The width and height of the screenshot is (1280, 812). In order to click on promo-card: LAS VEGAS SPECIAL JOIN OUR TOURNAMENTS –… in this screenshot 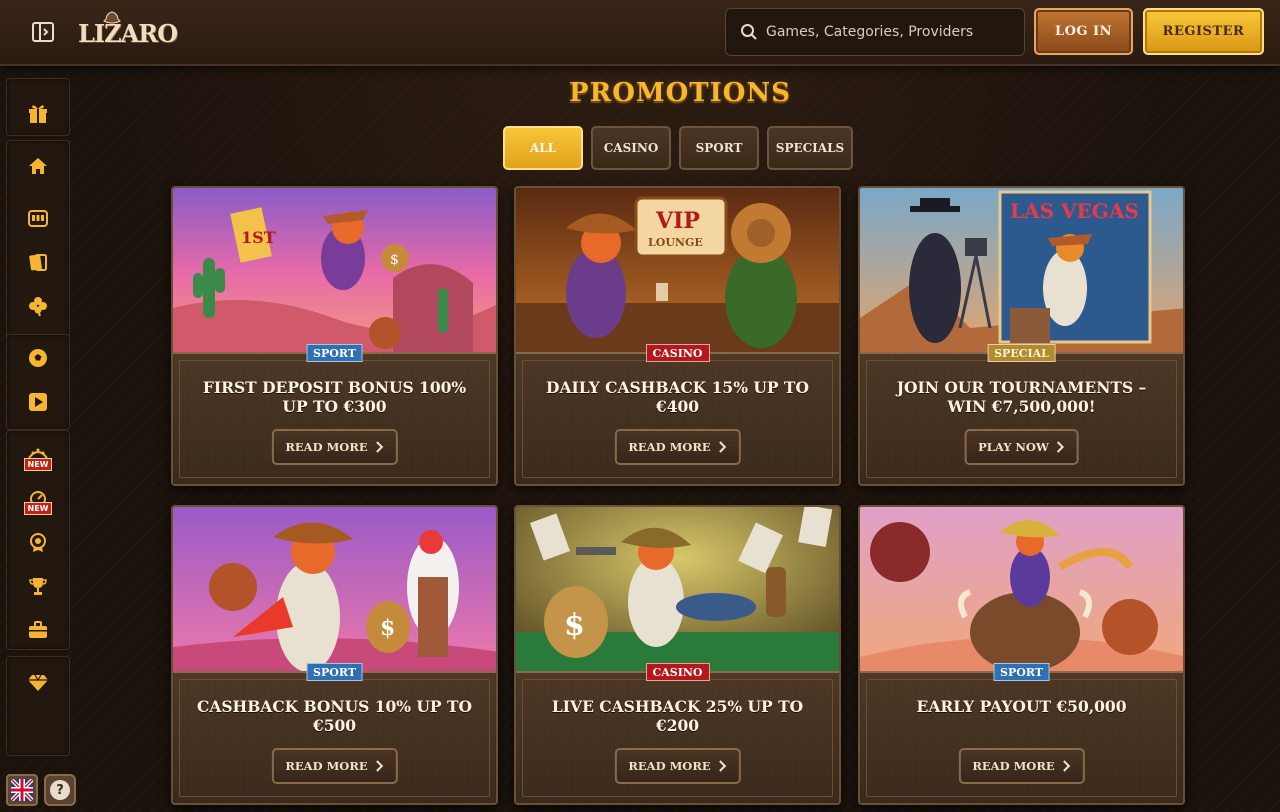, I will do `click(1021, 336)`.